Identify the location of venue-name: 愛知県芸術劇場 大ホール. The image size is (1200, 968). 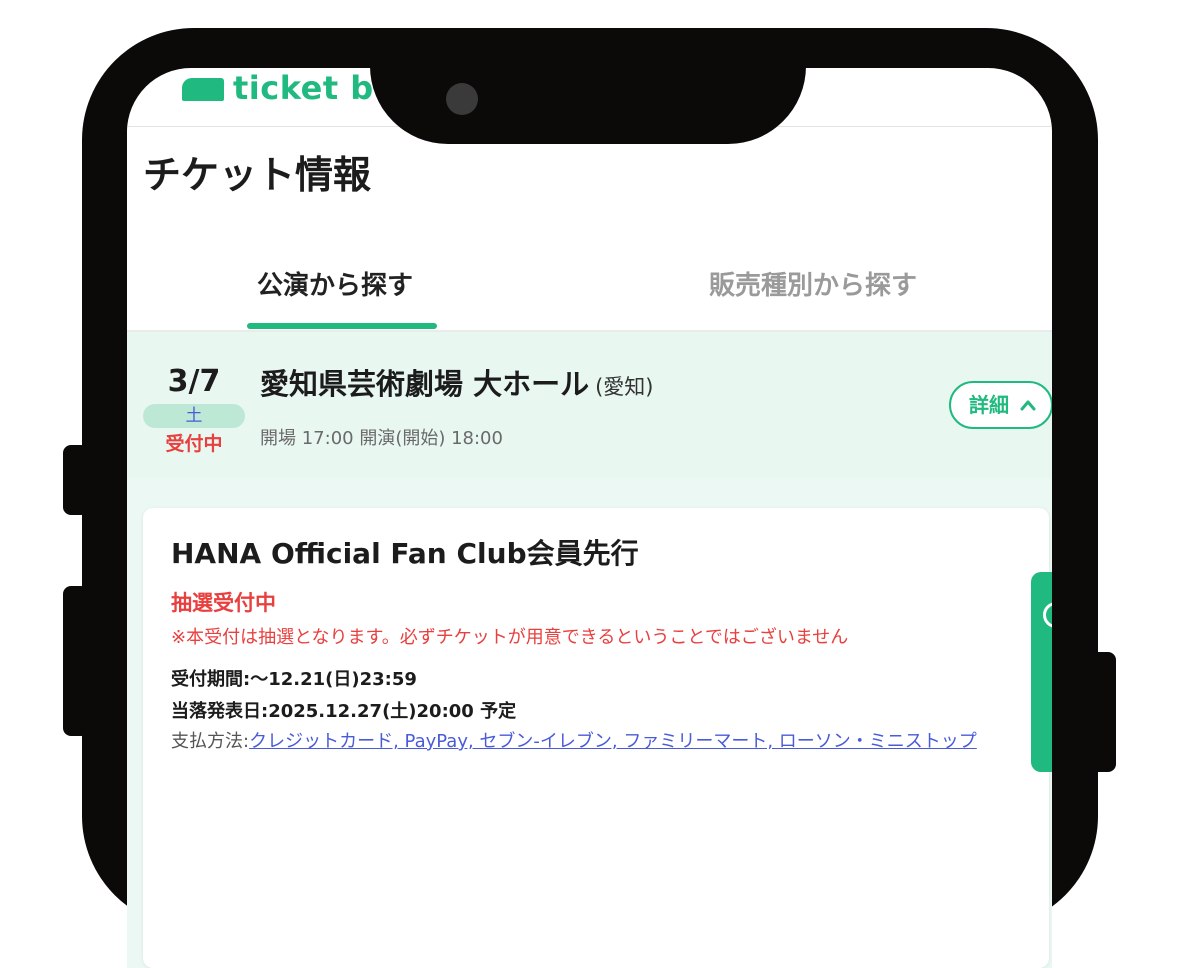
(425, 384).